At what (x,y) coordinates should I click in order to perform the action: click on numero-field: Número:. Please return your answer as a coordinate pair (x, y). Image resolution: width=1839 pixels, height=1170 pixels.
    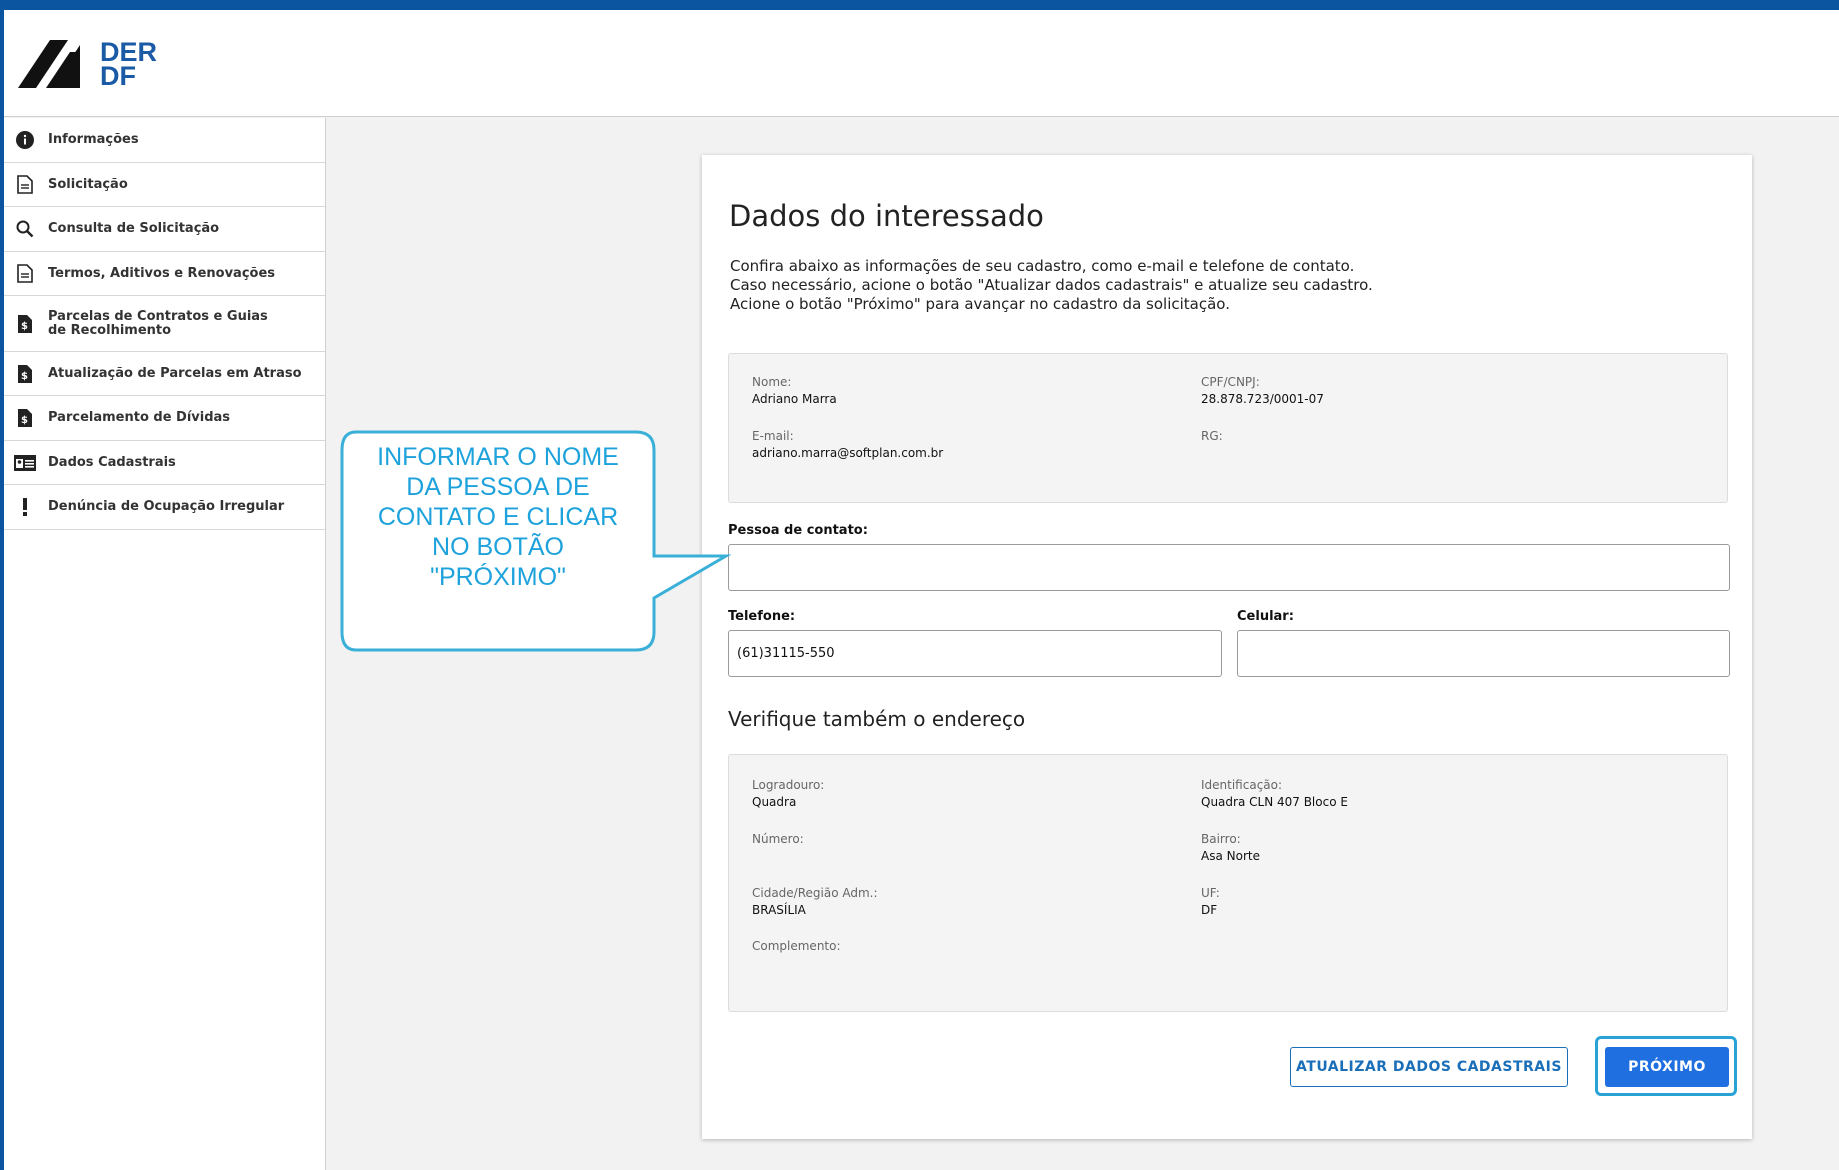
    Looking at the image, I should click on (778, 839).